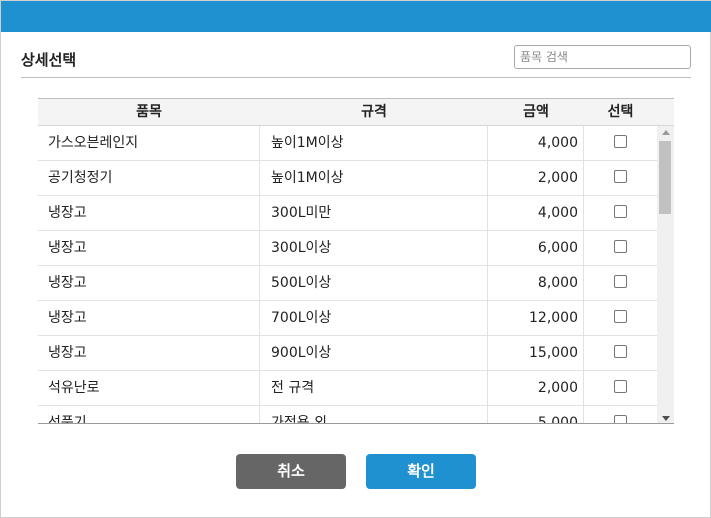 This screenshot has width=711, height=518. What do you see at coordinates (620, 112) in the screenshot?
I see `column-header-select: 선택` at bounding box center [620, 112].